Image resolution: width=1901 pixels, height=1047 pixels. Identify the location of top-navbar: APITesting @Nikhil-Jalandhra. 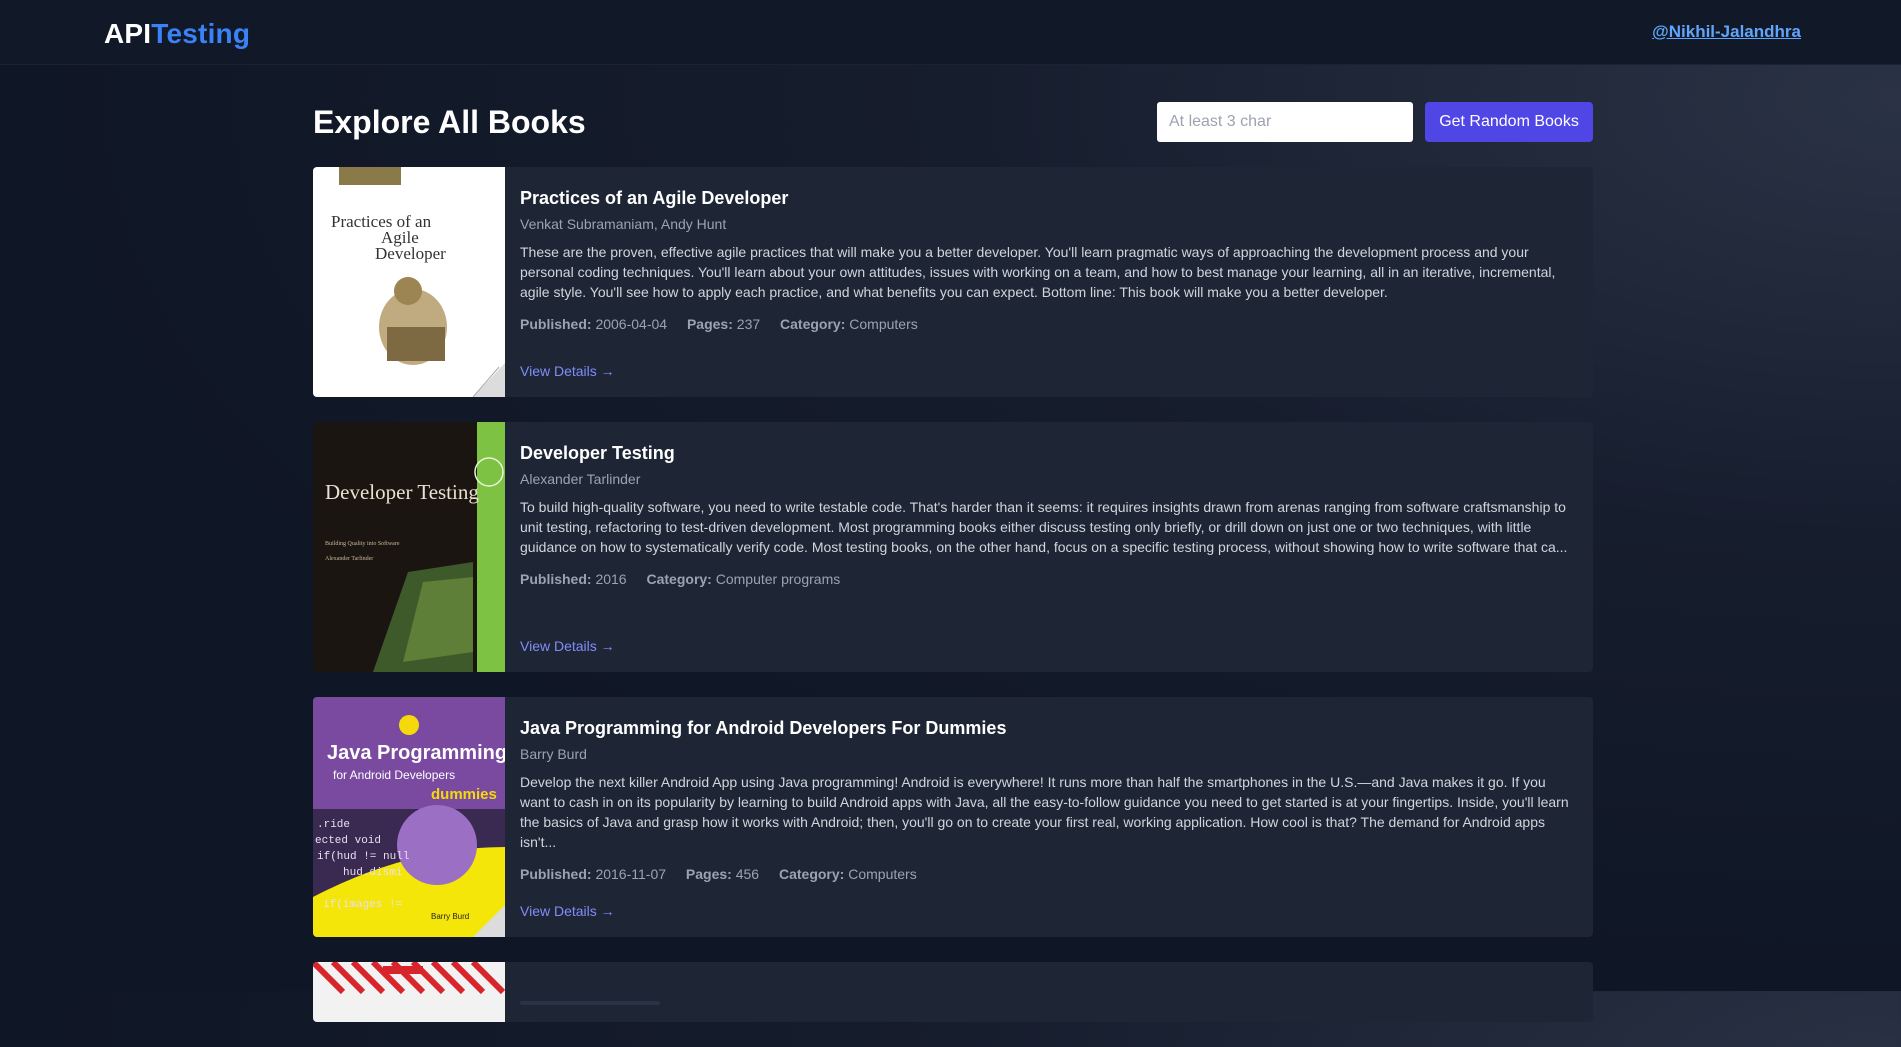
(950, 32).